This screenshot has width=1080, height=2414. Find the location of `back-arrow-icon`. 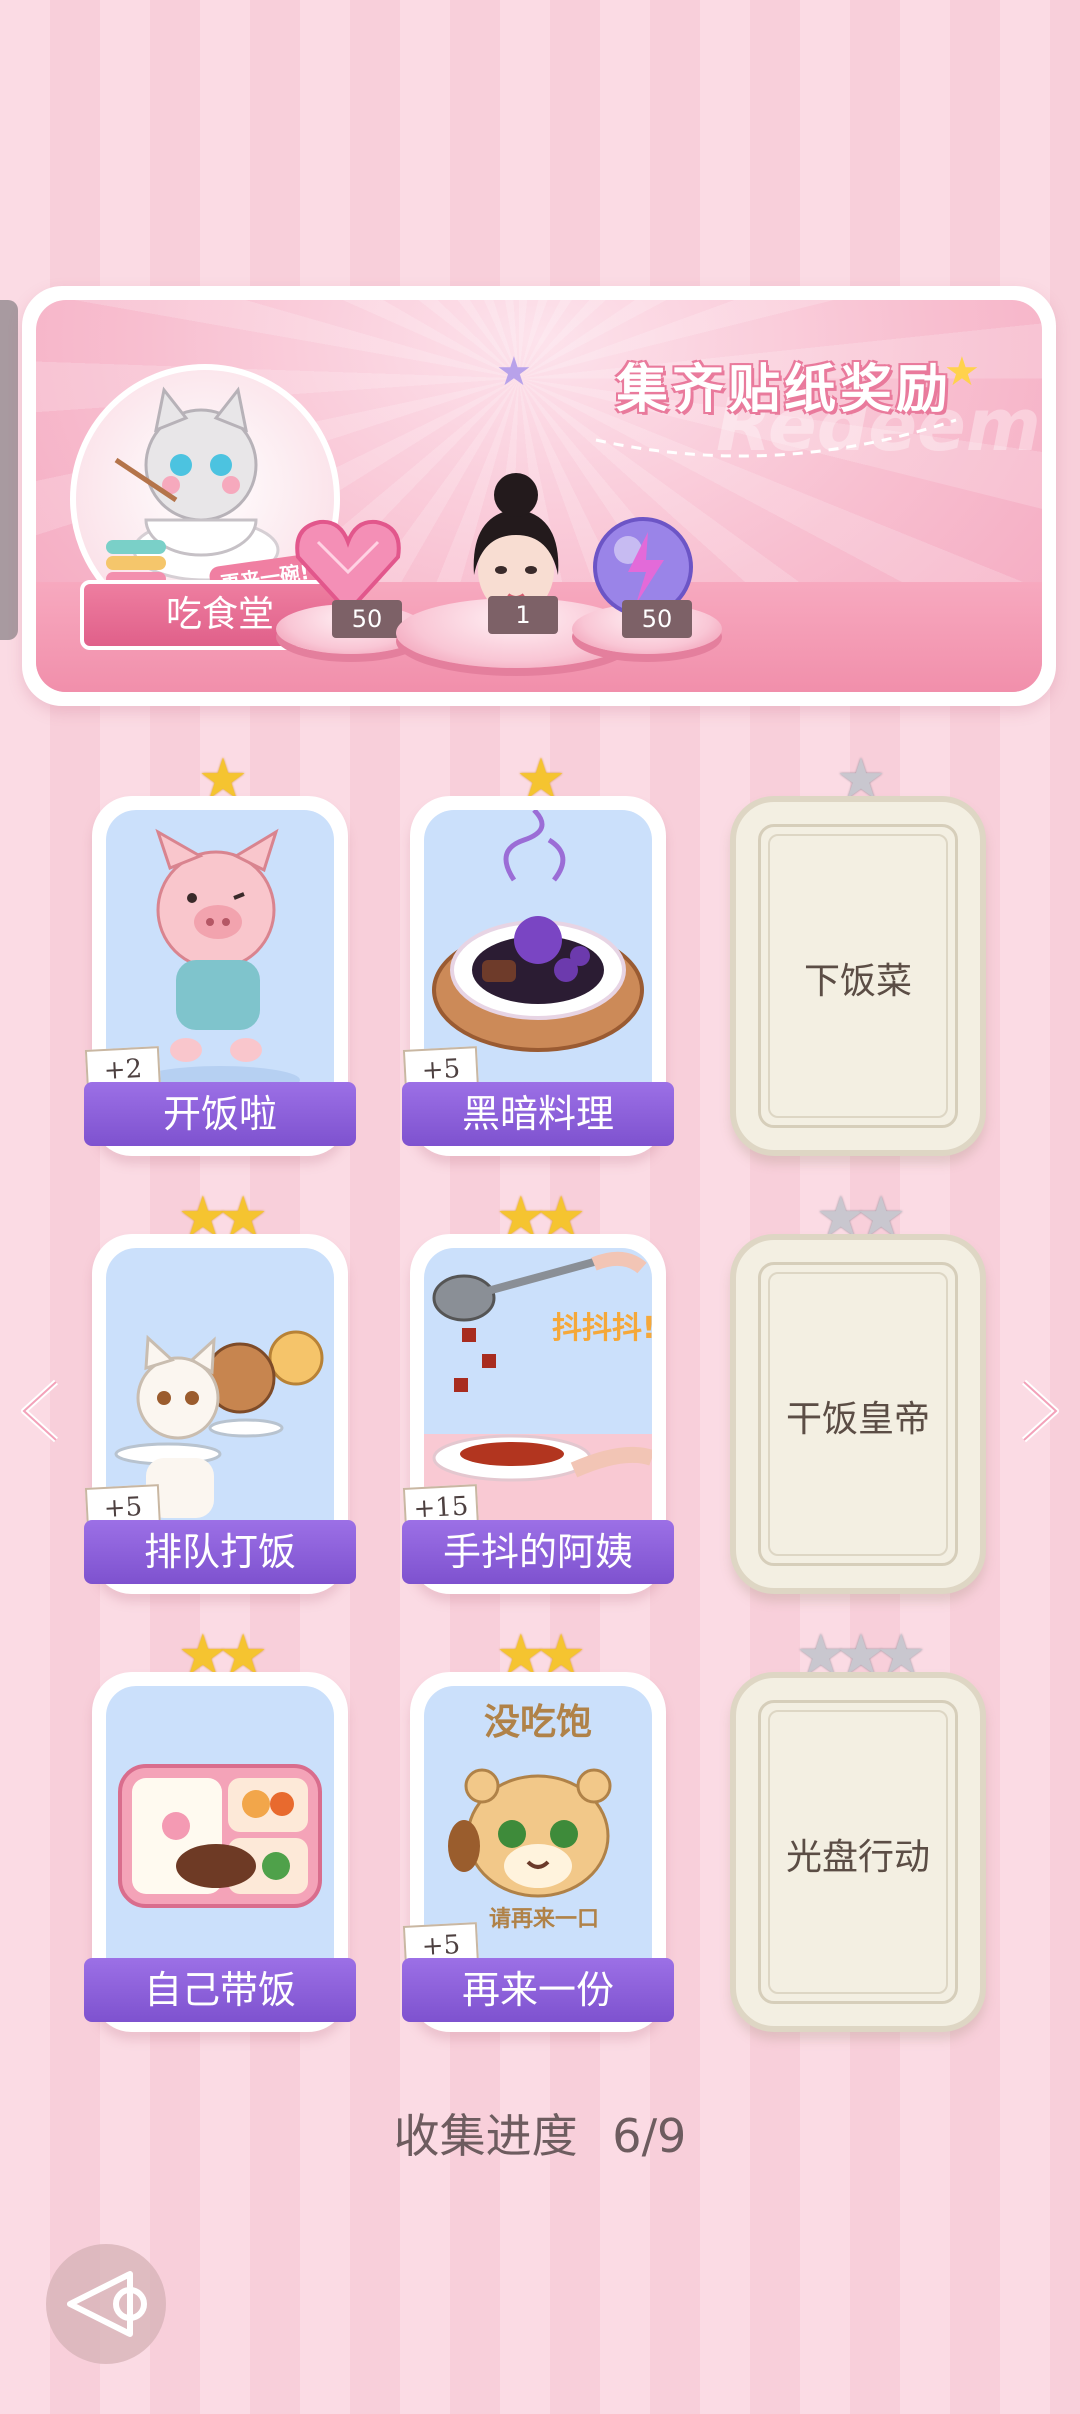

back-arrow-icon is located at coordinates (107, 2304).